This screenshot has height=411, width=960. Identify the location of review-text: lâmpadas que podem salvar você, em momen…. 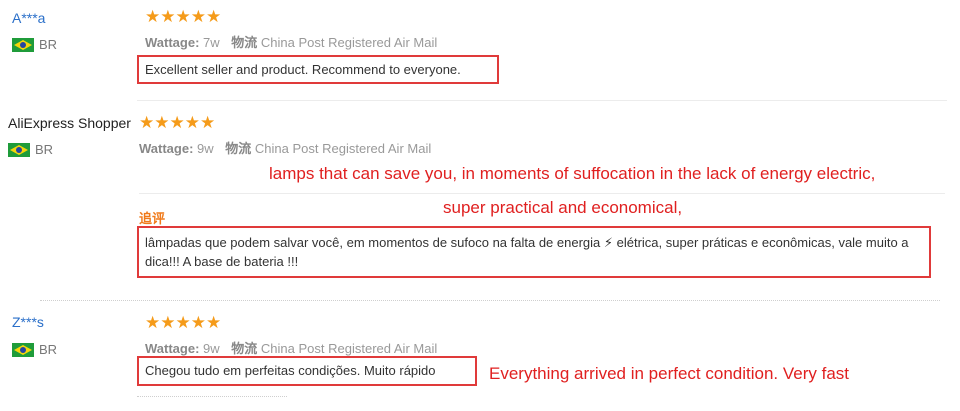
(527, 252).